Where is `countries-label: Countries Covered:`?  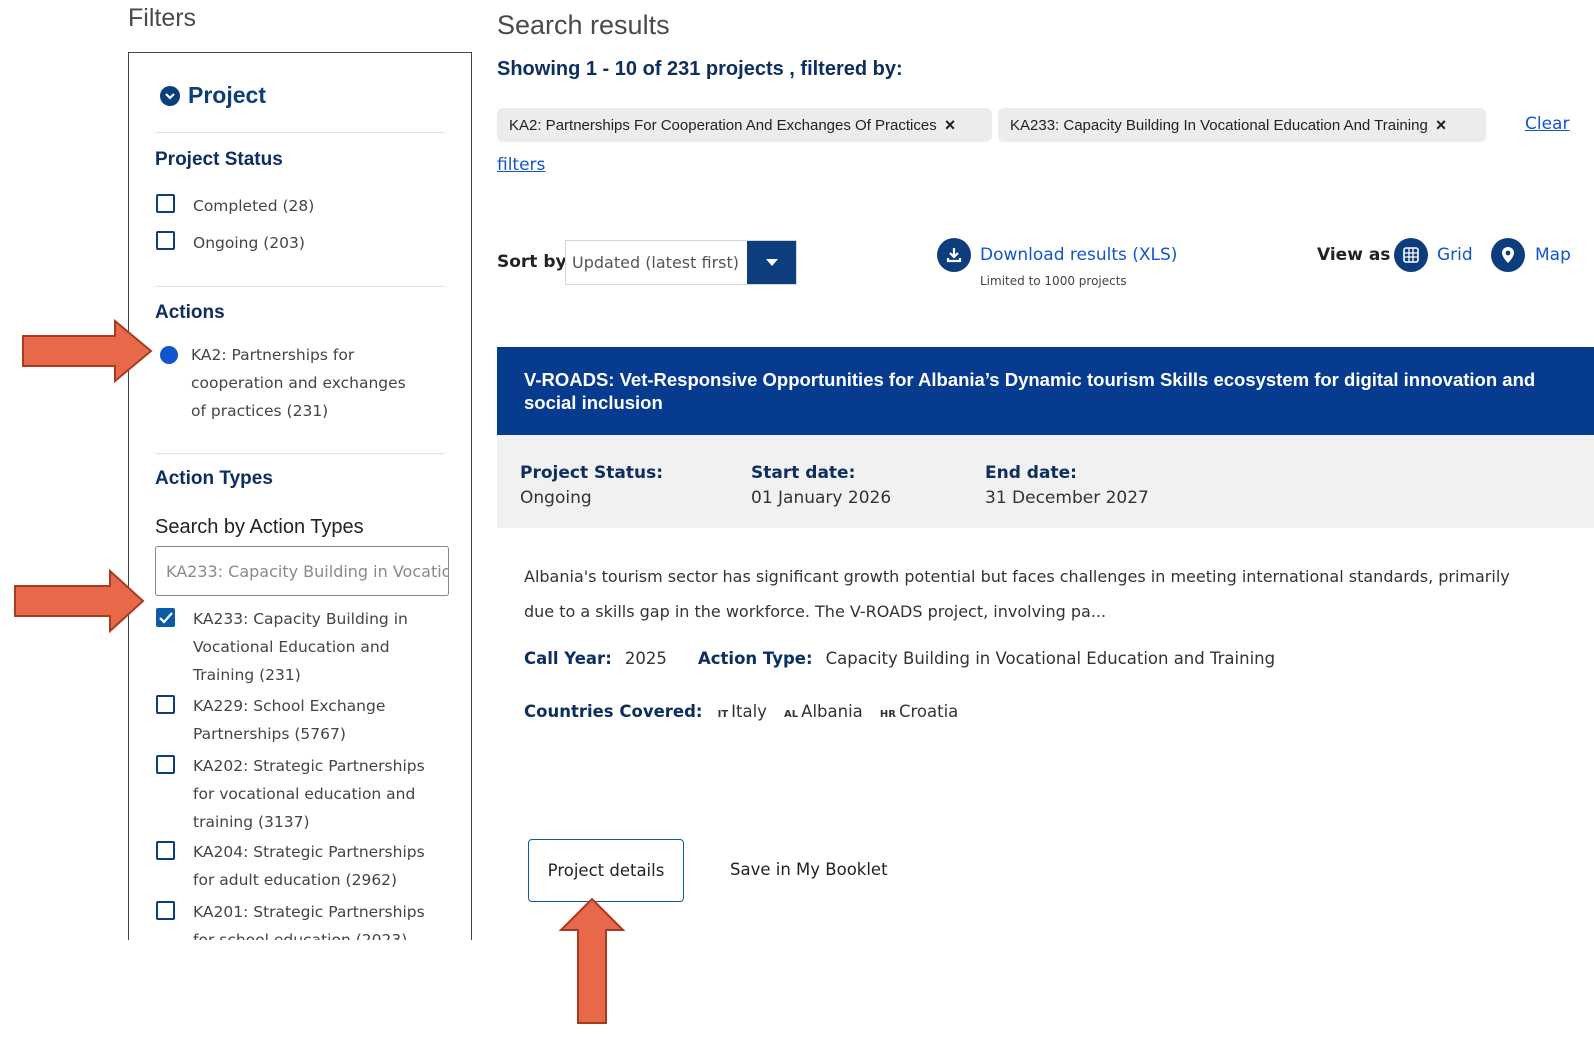
countries-label: Countries Covered: is located at coordinates (613, 711).